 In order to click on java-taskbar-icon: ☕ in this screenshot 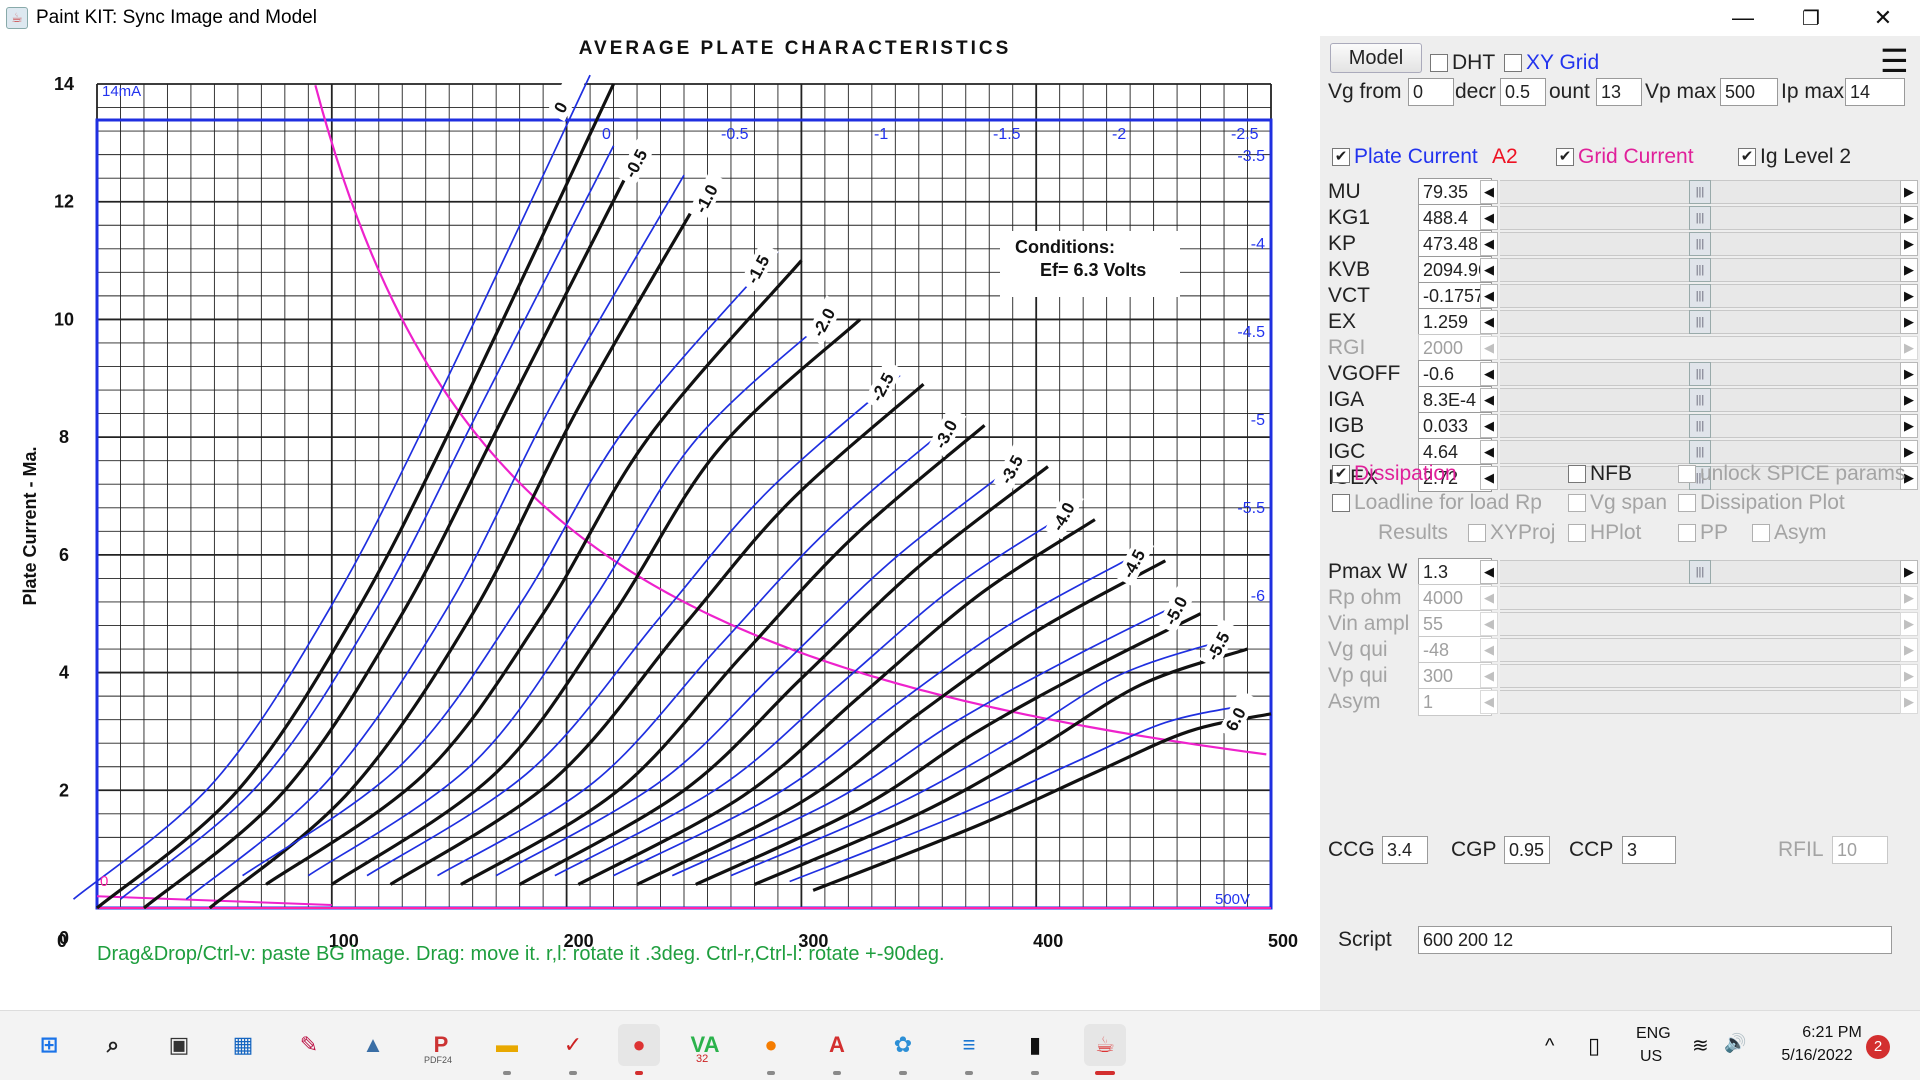, I will do `click(1105, 1045)`.